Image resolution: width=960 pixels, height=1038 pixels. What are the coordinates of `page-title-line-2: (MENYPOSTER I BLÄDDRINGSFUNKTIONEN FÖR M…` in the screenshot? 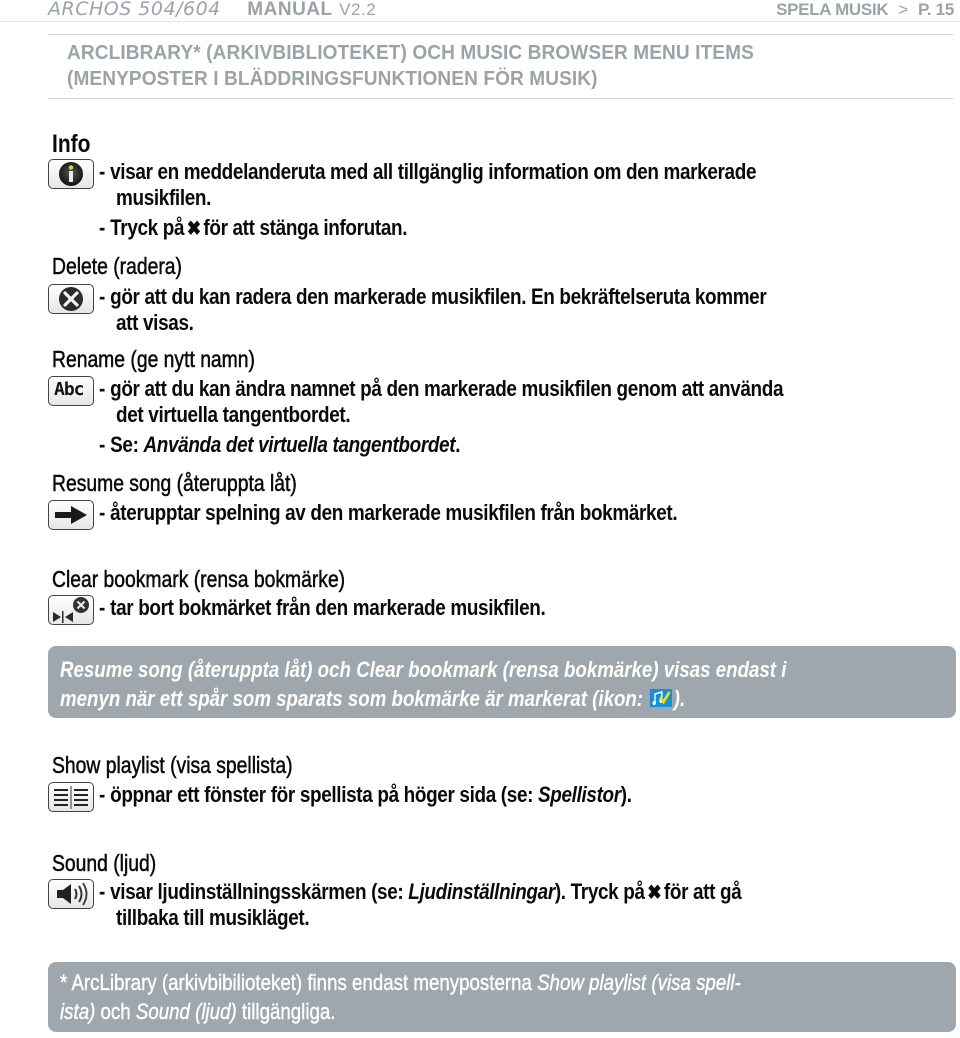 It's located at (332, 78).